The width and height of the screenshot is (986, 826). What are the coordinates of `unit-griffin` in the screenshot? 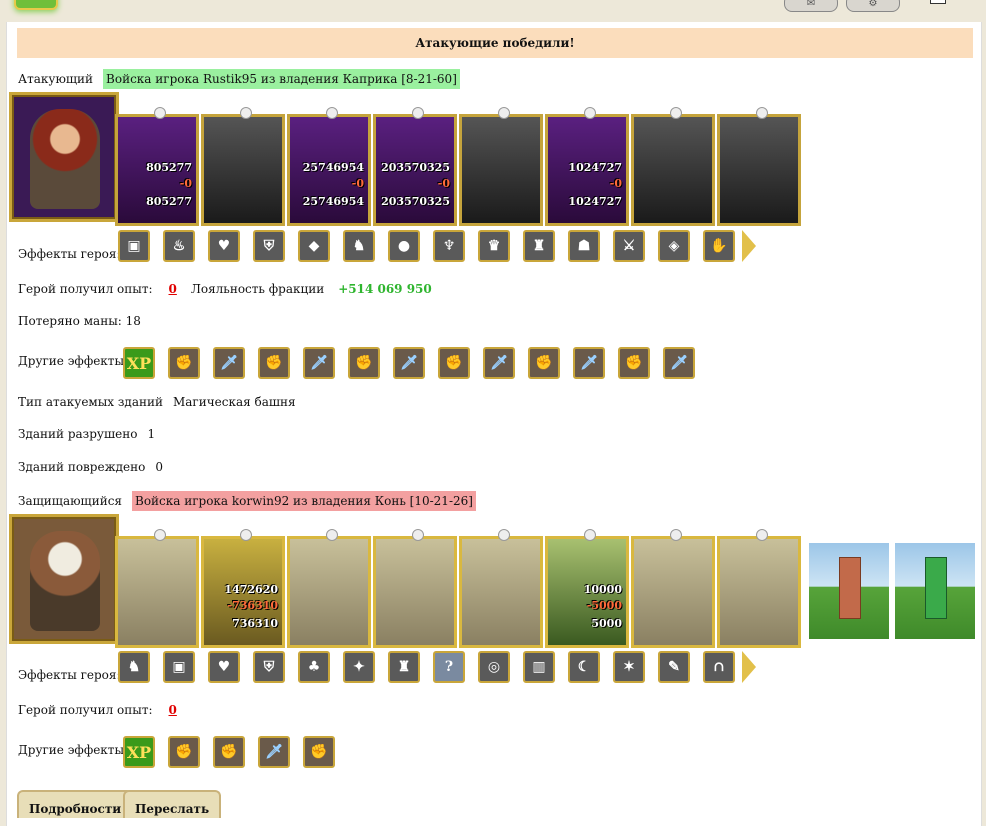 It's located at (415, 588).